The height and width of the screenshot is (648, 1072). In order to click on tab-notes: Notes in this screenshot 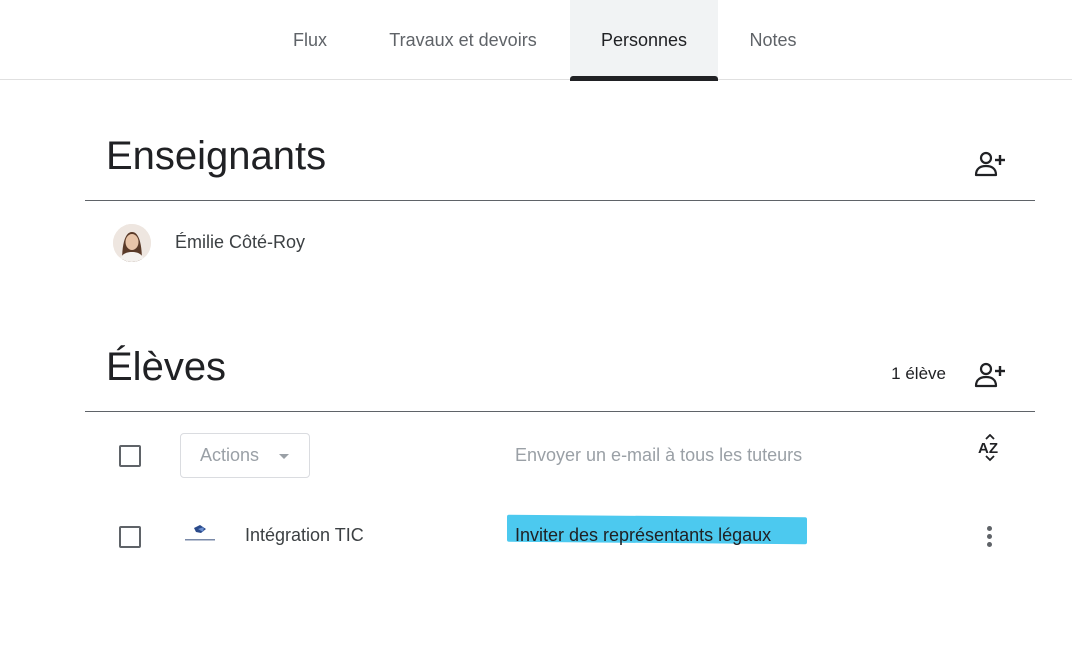, I will do `click(773, 40)`.